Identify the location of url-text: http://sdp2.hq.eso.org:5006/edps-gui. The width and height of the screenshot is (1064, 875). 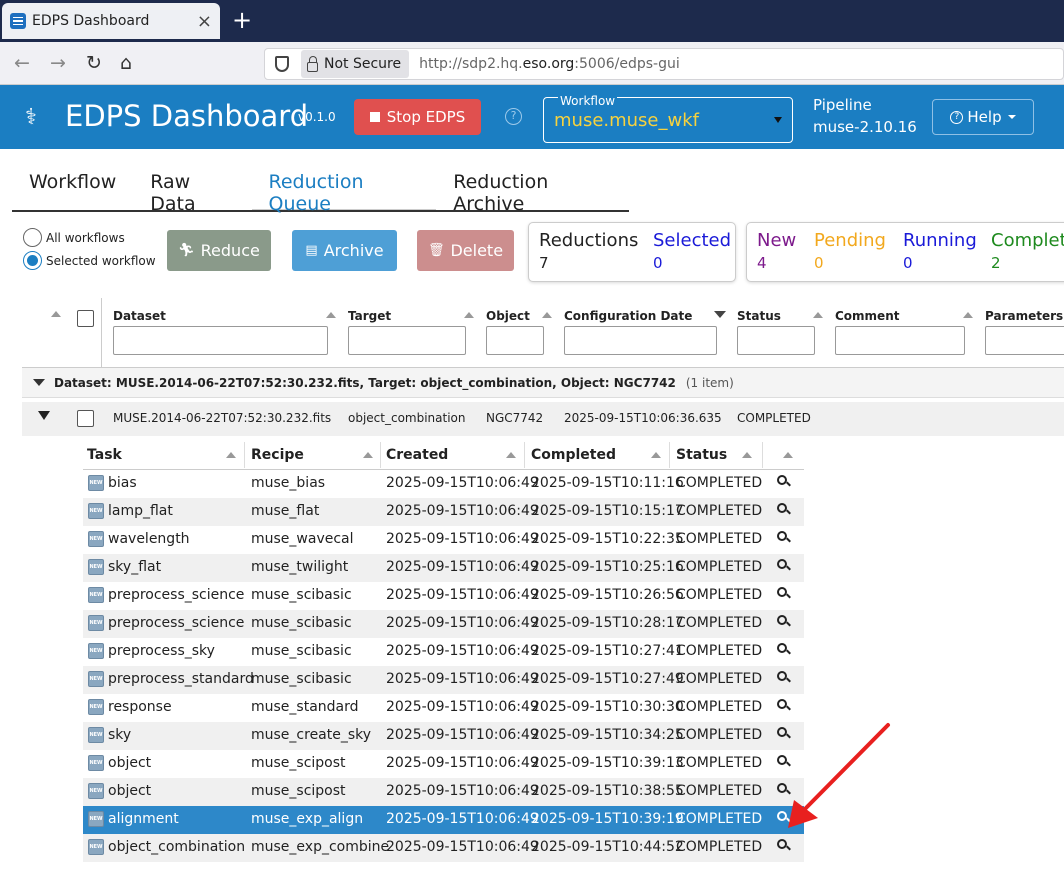
(549, 64).